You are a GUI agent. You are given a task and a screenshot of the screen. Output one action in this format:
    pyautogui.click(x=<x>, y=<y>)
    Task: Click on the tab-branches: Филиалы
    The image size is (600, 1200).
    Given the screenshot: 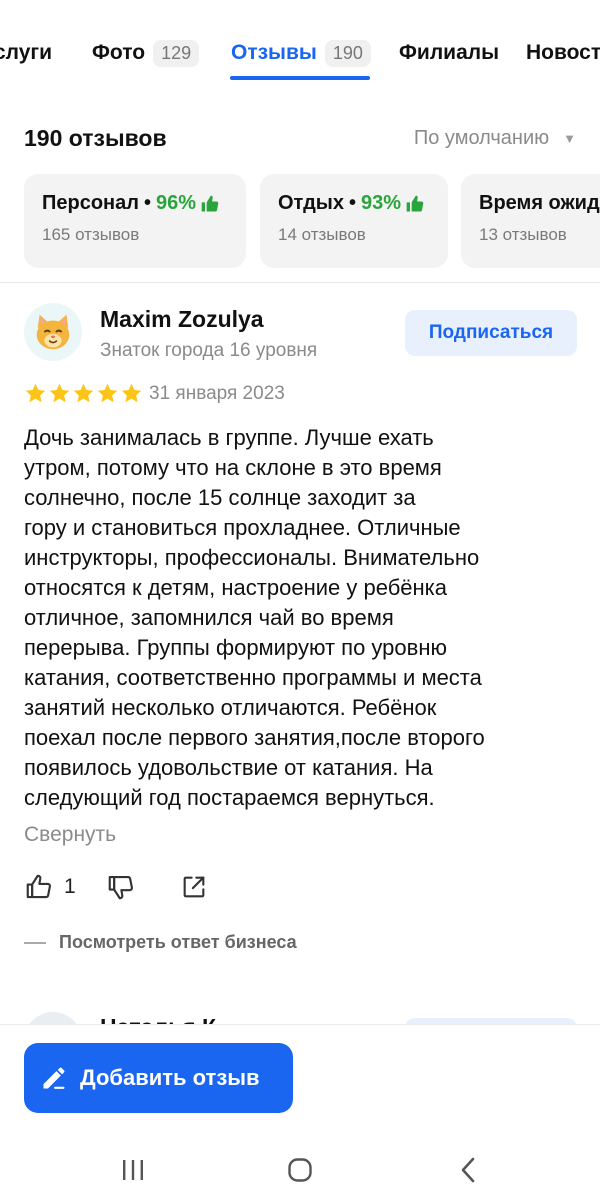 What is the action you would take?
    pyautogui.click(x=449, y=53)
    